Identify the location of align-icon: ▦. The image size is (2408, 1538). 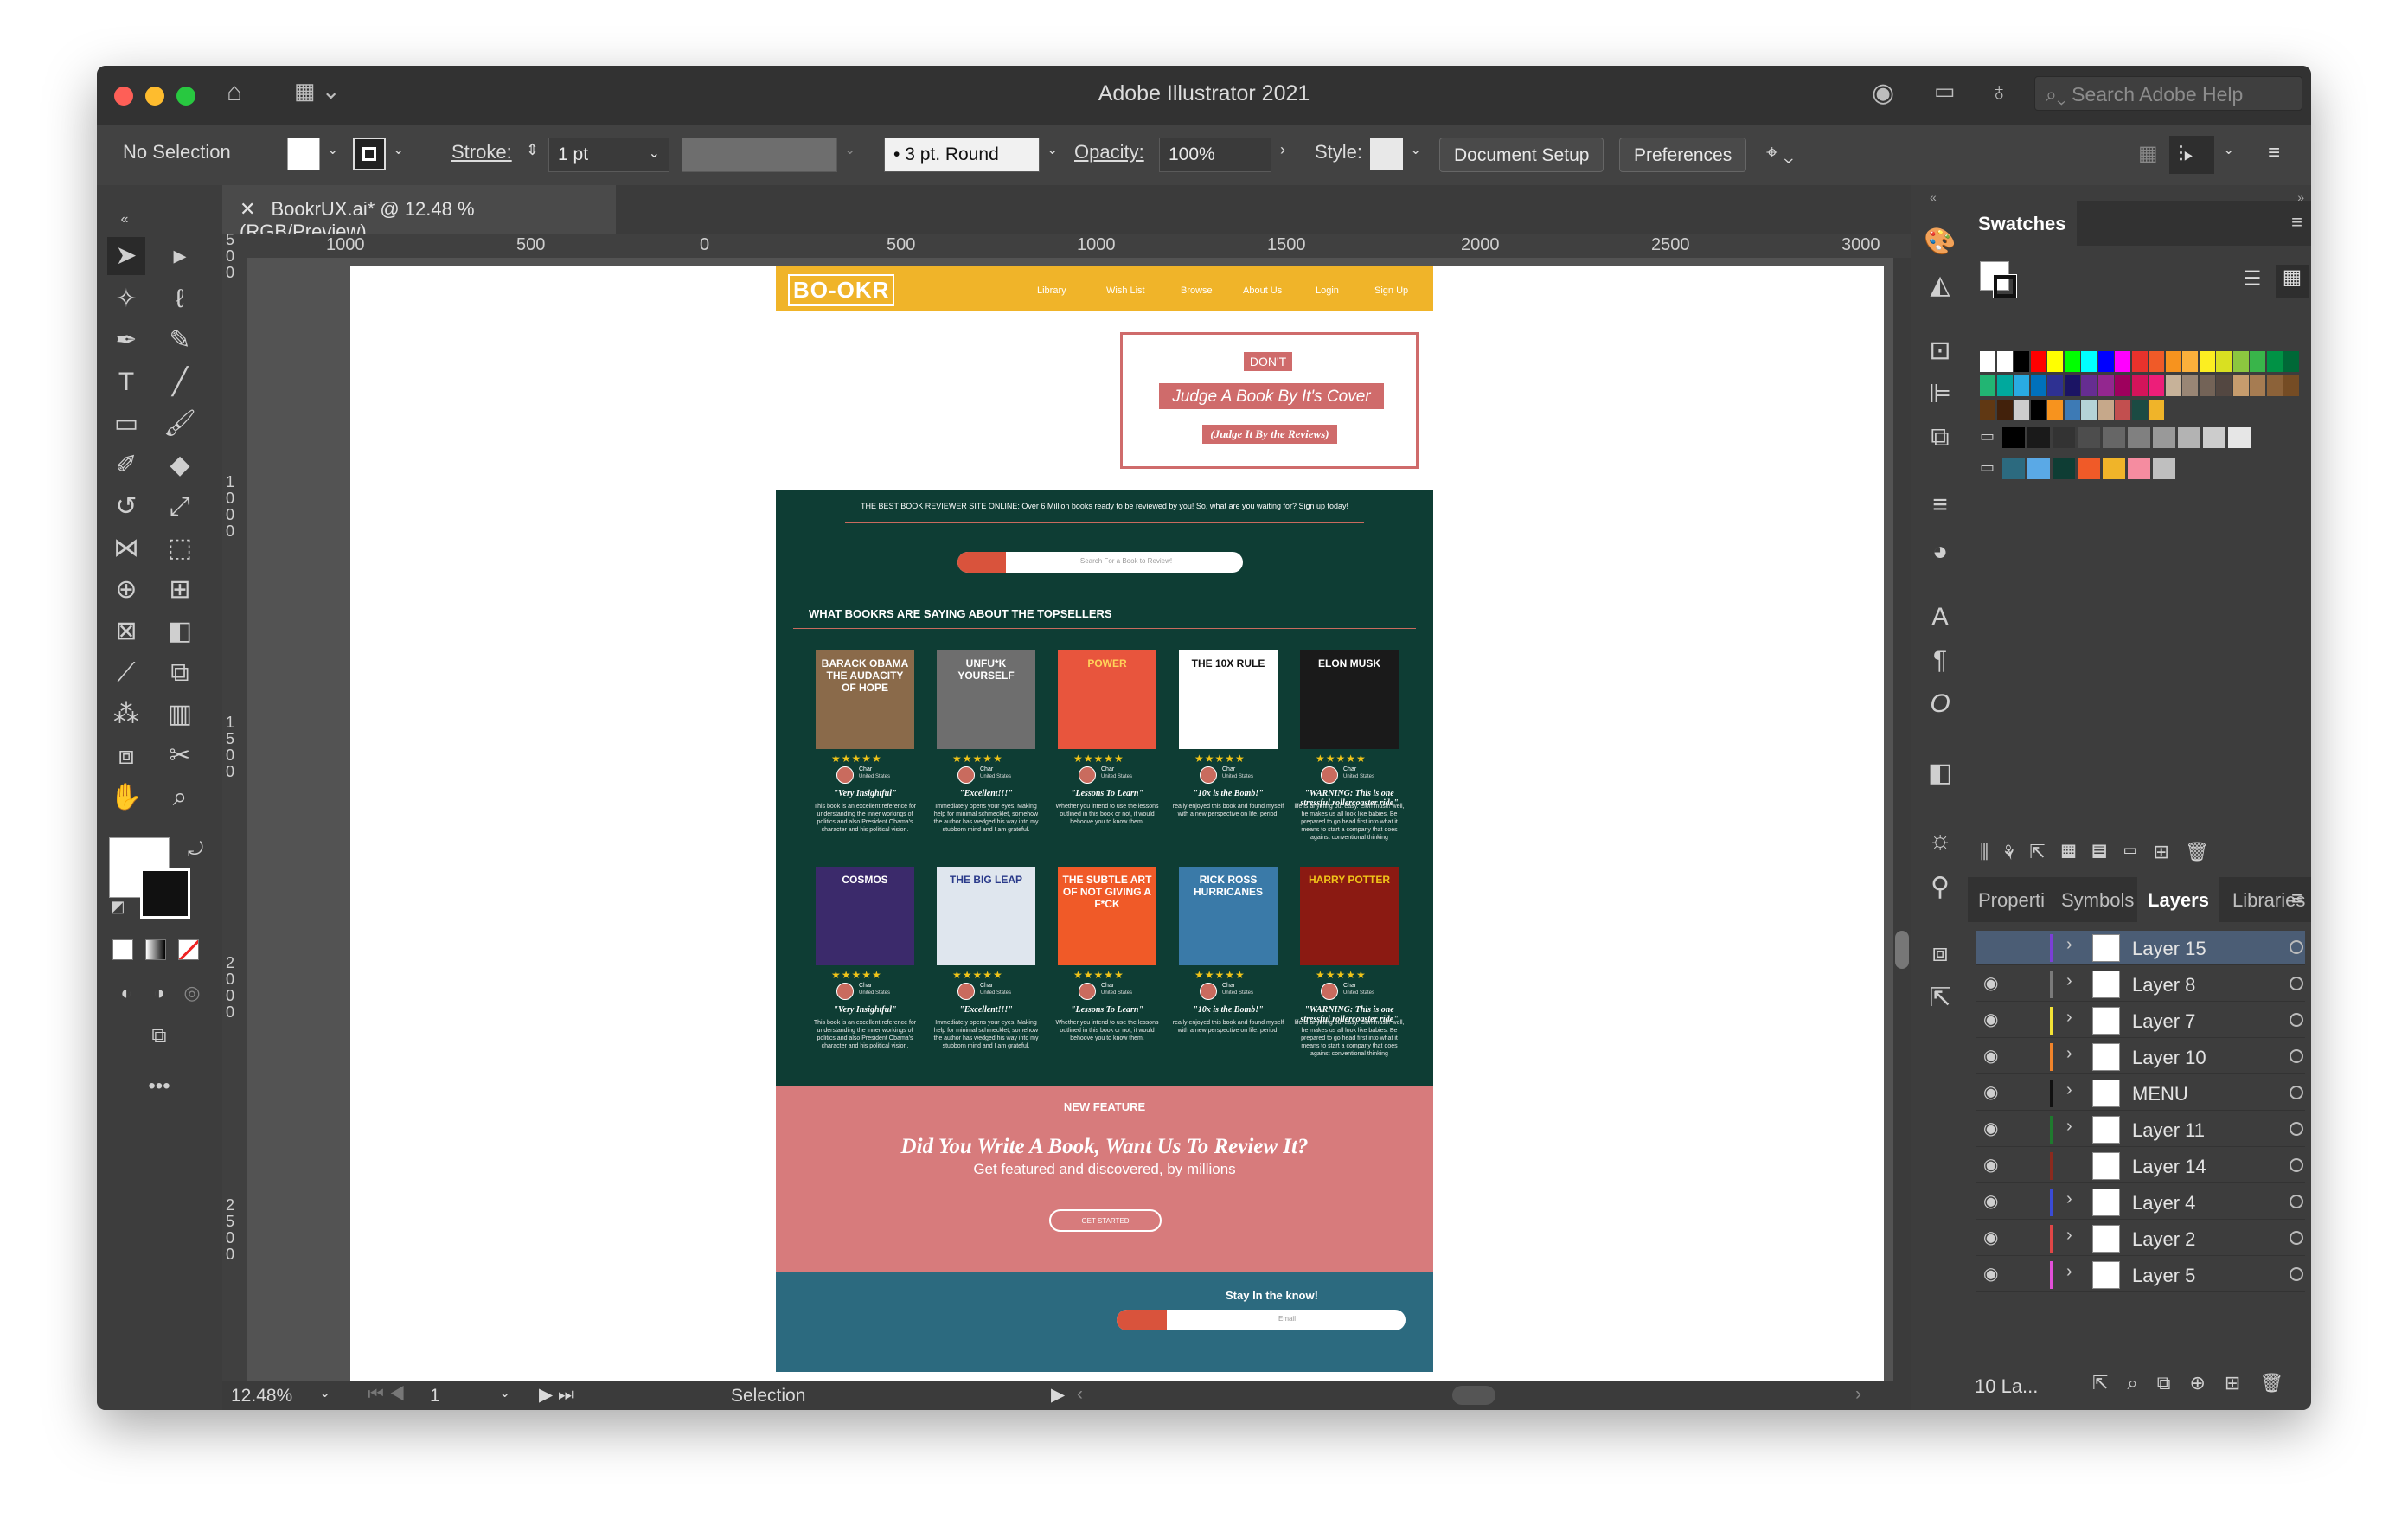
(2148, 154).